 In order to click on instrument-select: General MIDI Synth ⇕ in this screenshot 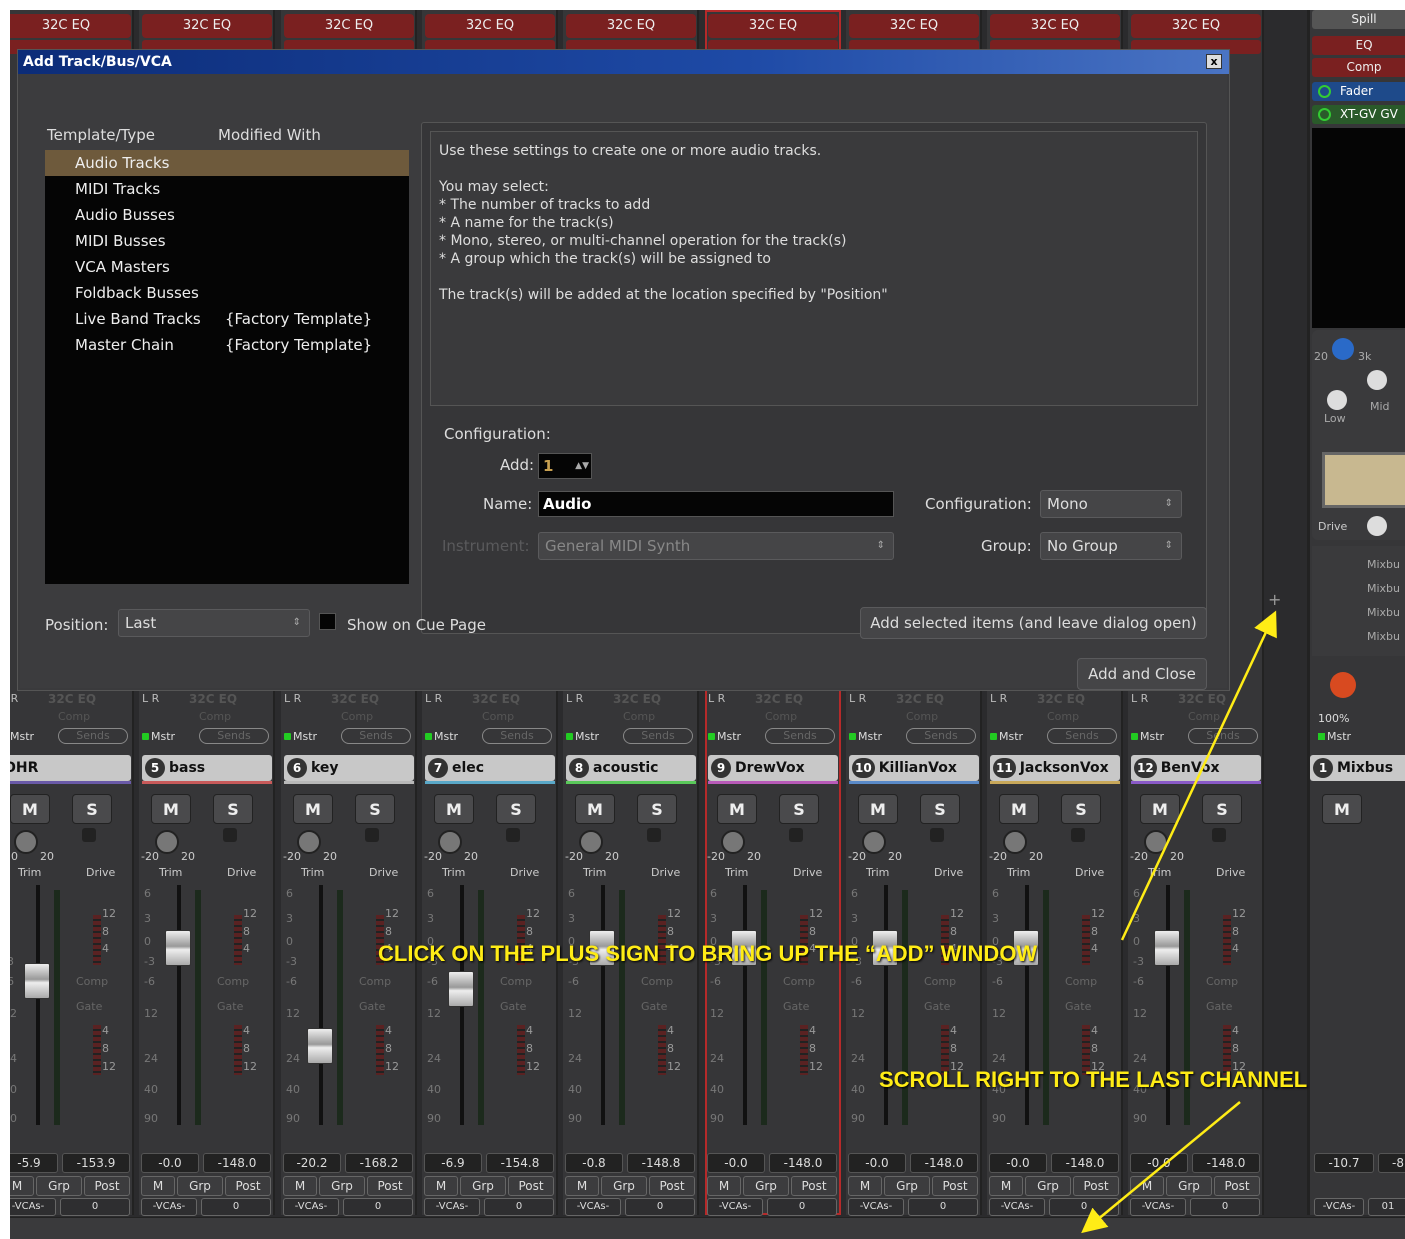, I will do `click(716, 546)`.